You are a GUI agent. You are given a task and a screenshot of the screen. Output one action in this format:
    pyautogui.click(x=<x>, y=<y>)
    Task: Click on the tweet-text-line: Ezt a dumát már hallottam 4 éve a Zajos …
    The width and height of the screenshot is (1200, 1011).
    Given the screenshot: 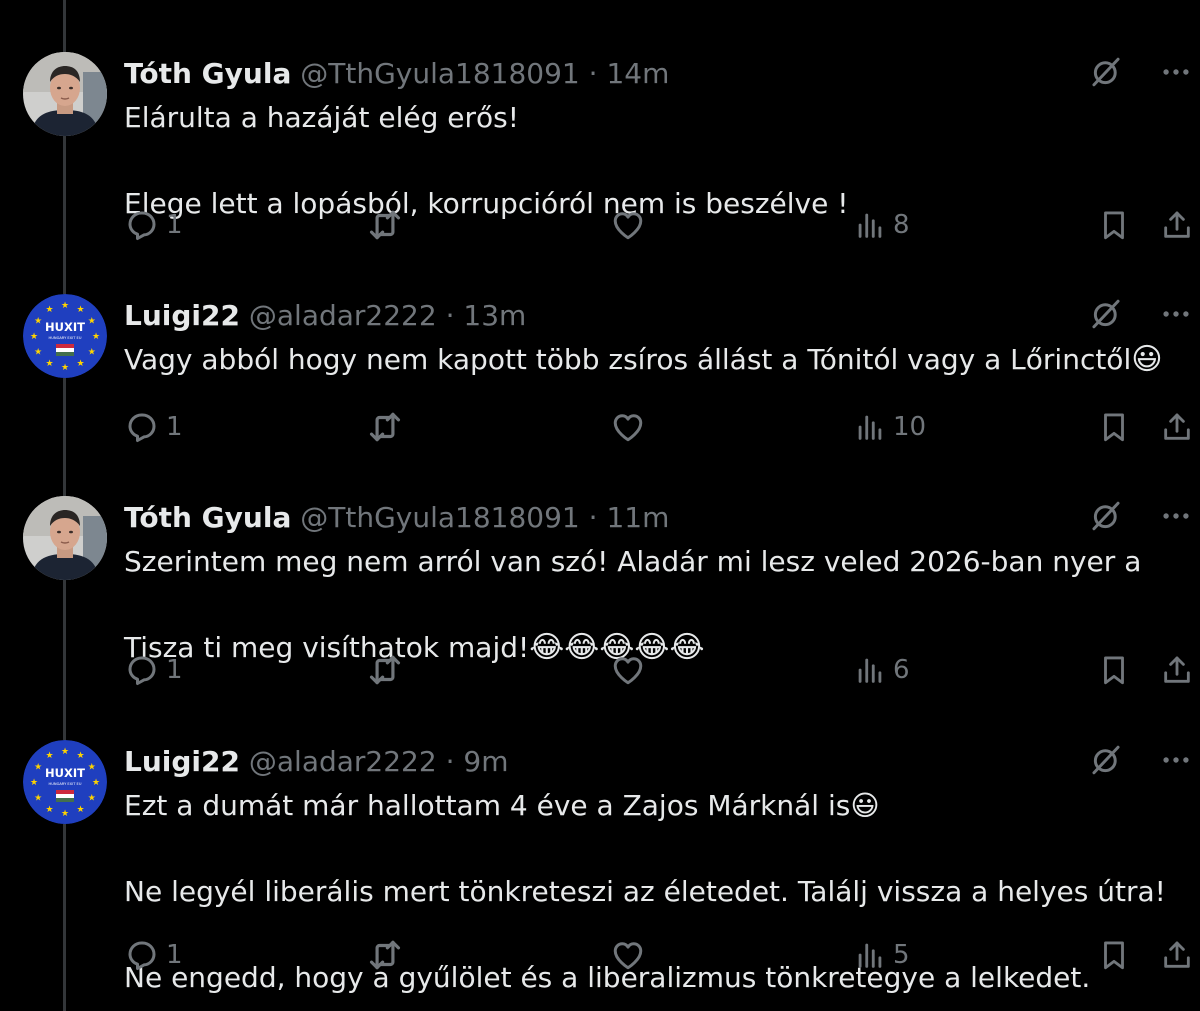 What is the action you would take?
    pyautogui.click(x=502, y=805)
    